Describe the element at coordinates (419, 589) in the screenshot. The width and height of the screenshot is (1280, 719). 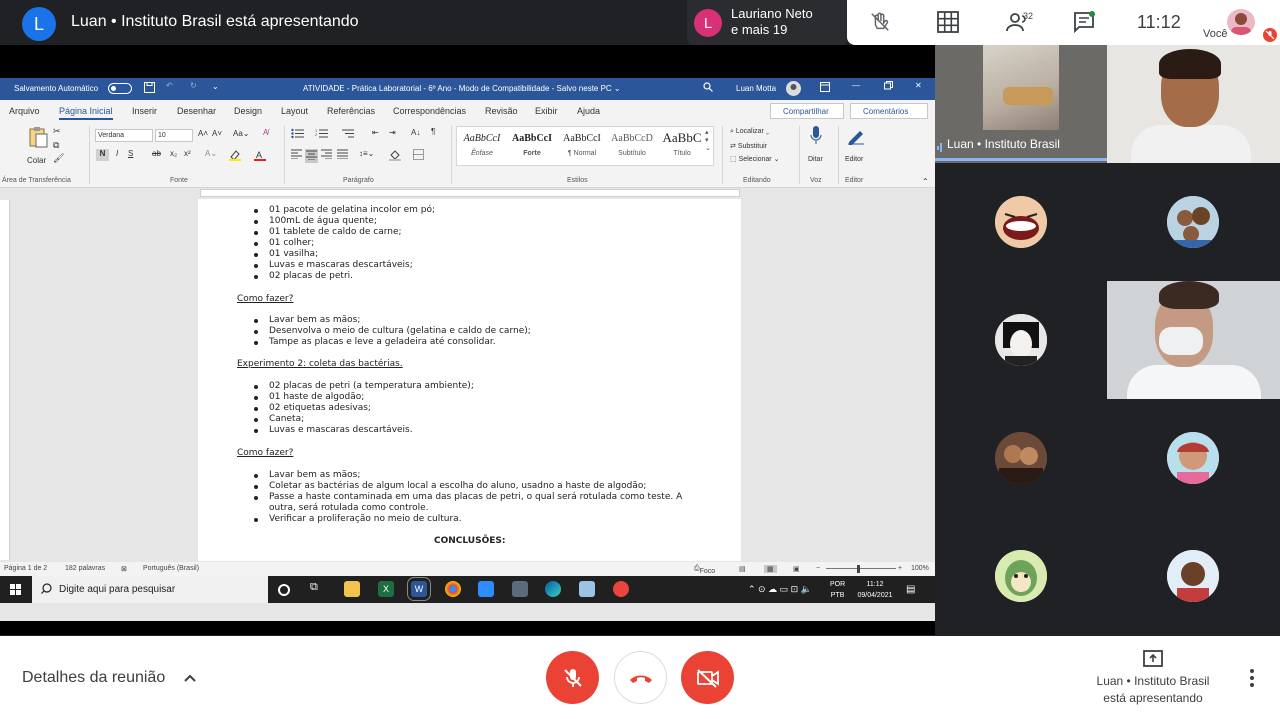
I see `word-app-icon: W` at that location.